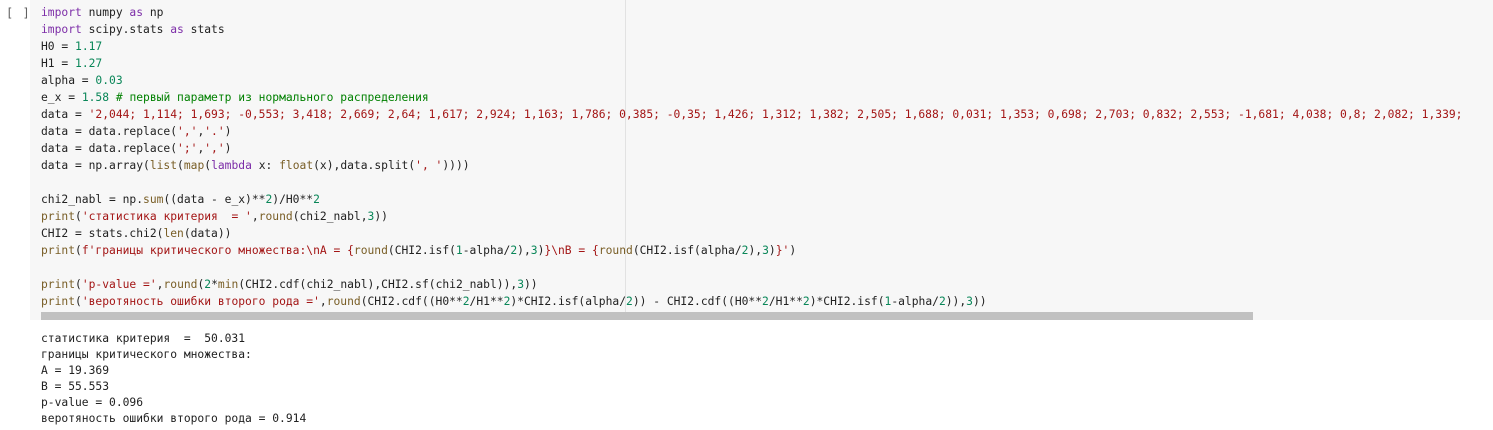 This screenshot has width=1493, height=430. What do you see at coordinates (364, 165) in the screenshot?
I see `code-token: (x),data.split(` at bounding box center [364, 165].